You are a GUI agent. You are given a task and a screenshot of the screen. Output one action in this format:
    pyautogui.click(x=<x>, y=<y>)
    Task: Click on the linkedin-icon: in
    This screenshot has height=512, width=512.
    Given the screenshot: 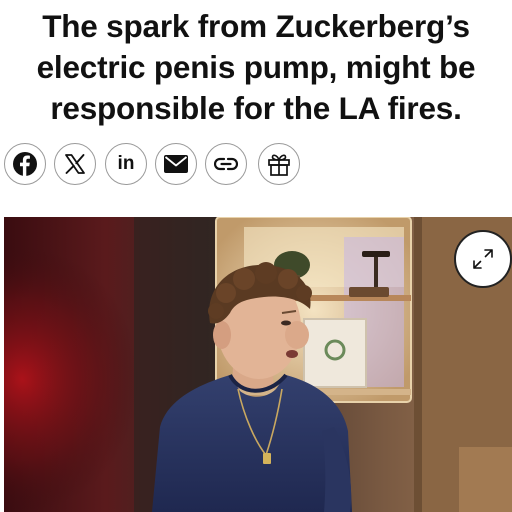 What is the action you would take?
    pyautogui.click(x=126, y=163)
    